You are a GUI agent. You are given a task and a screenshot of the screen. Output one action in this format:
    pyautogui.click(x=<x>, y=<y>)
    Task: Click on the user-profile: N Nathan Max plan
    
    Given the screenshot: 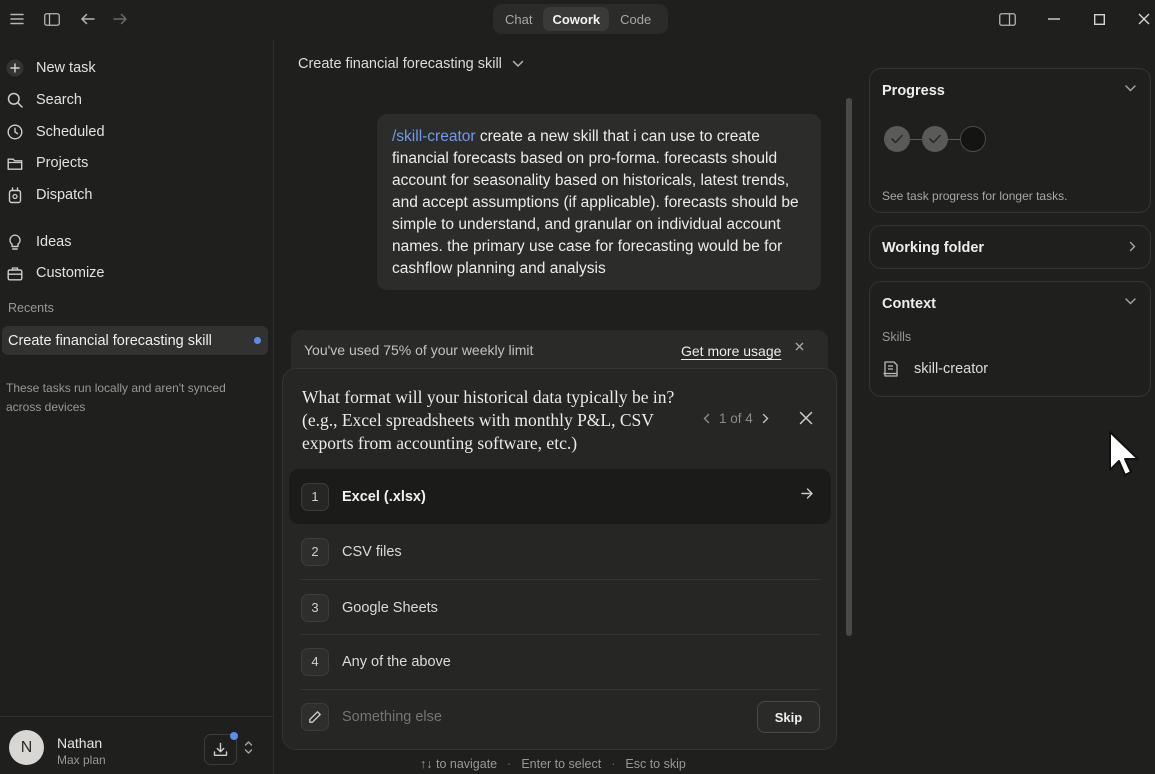 What is the action you would take?
    pyautogui.click(x=137, y=745)
    